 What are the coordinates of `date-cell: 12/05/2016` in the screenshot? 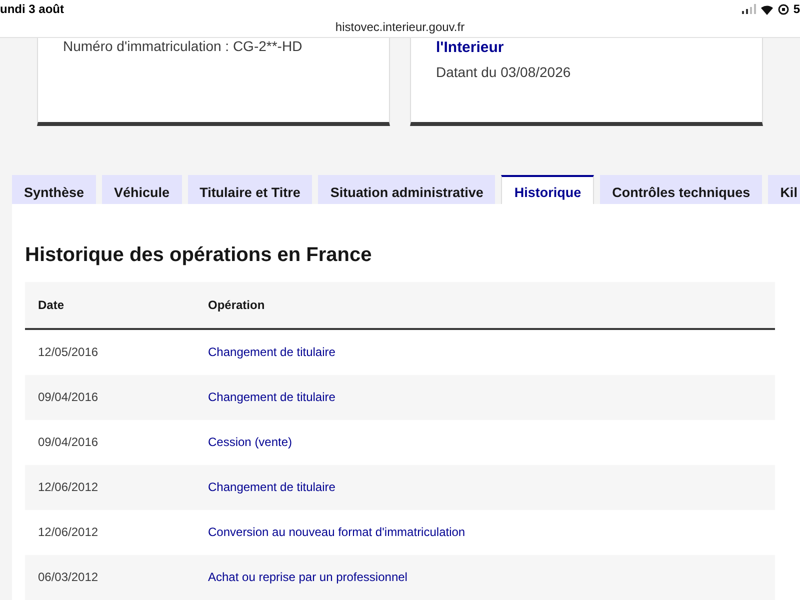 It's located at (110, 351).